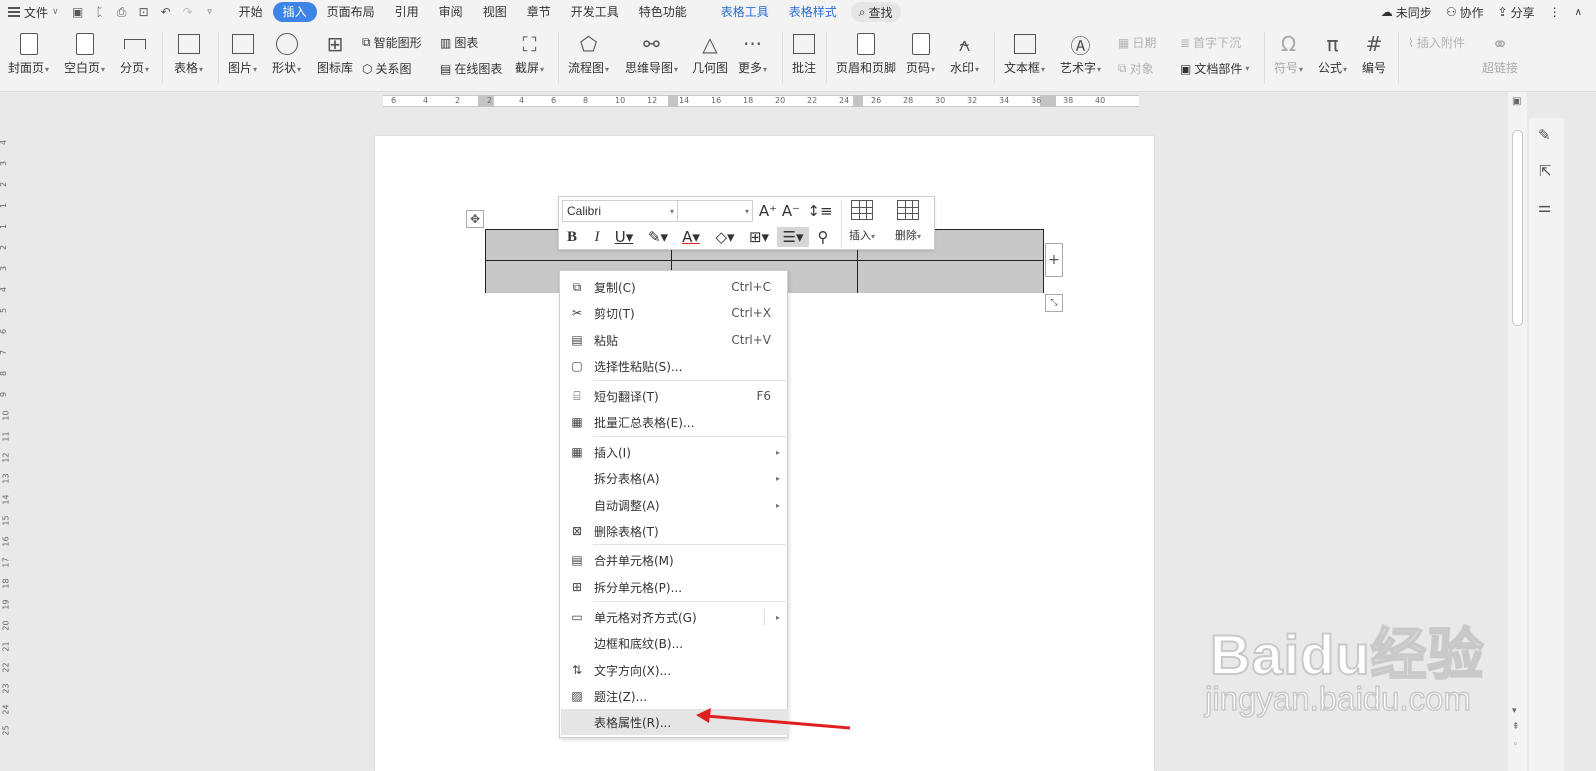 This screenshot has width=1596, height=771. I want to click on doc-parts-button: ▣ 文档部件 ▾, so click(1214, 68).